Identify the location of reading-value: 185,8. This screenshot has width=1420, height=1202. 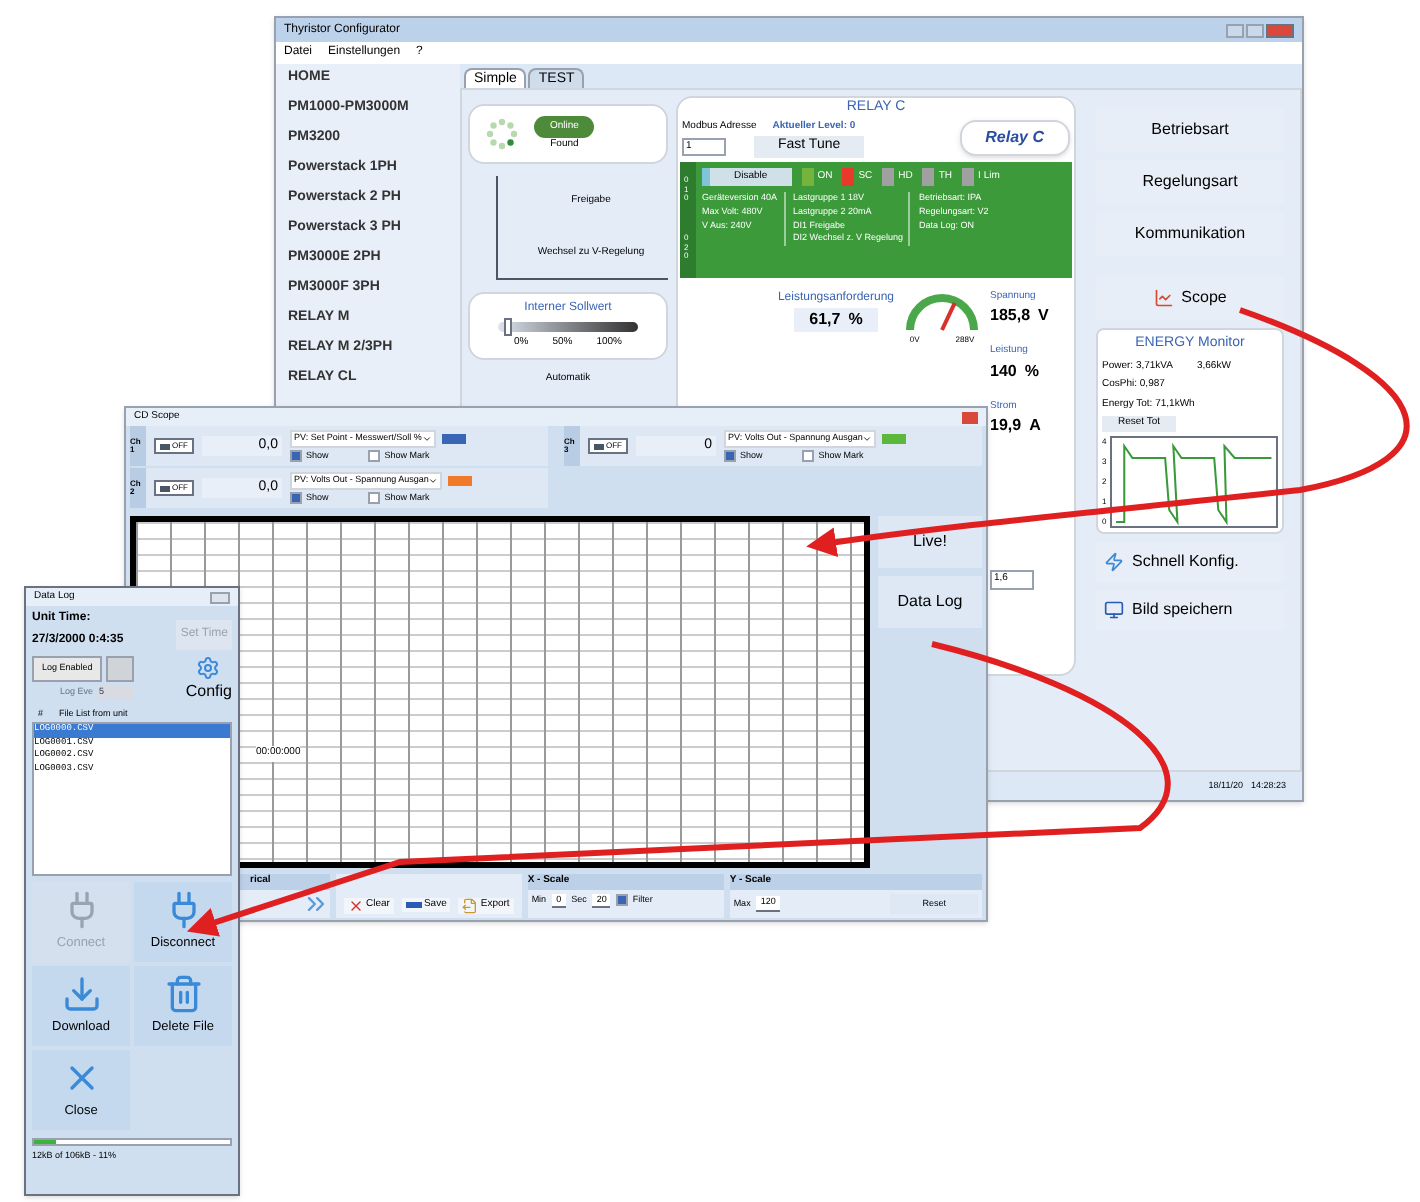
(1010, 316).